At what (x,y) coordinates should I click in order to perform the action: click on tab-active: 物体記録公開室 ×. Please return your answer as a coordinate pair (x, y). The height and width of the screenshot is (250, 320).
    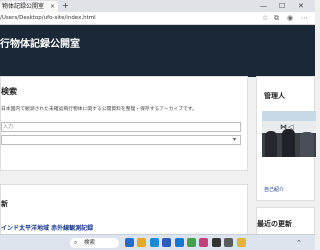
    Looking at the image, I should click on (29, 6).